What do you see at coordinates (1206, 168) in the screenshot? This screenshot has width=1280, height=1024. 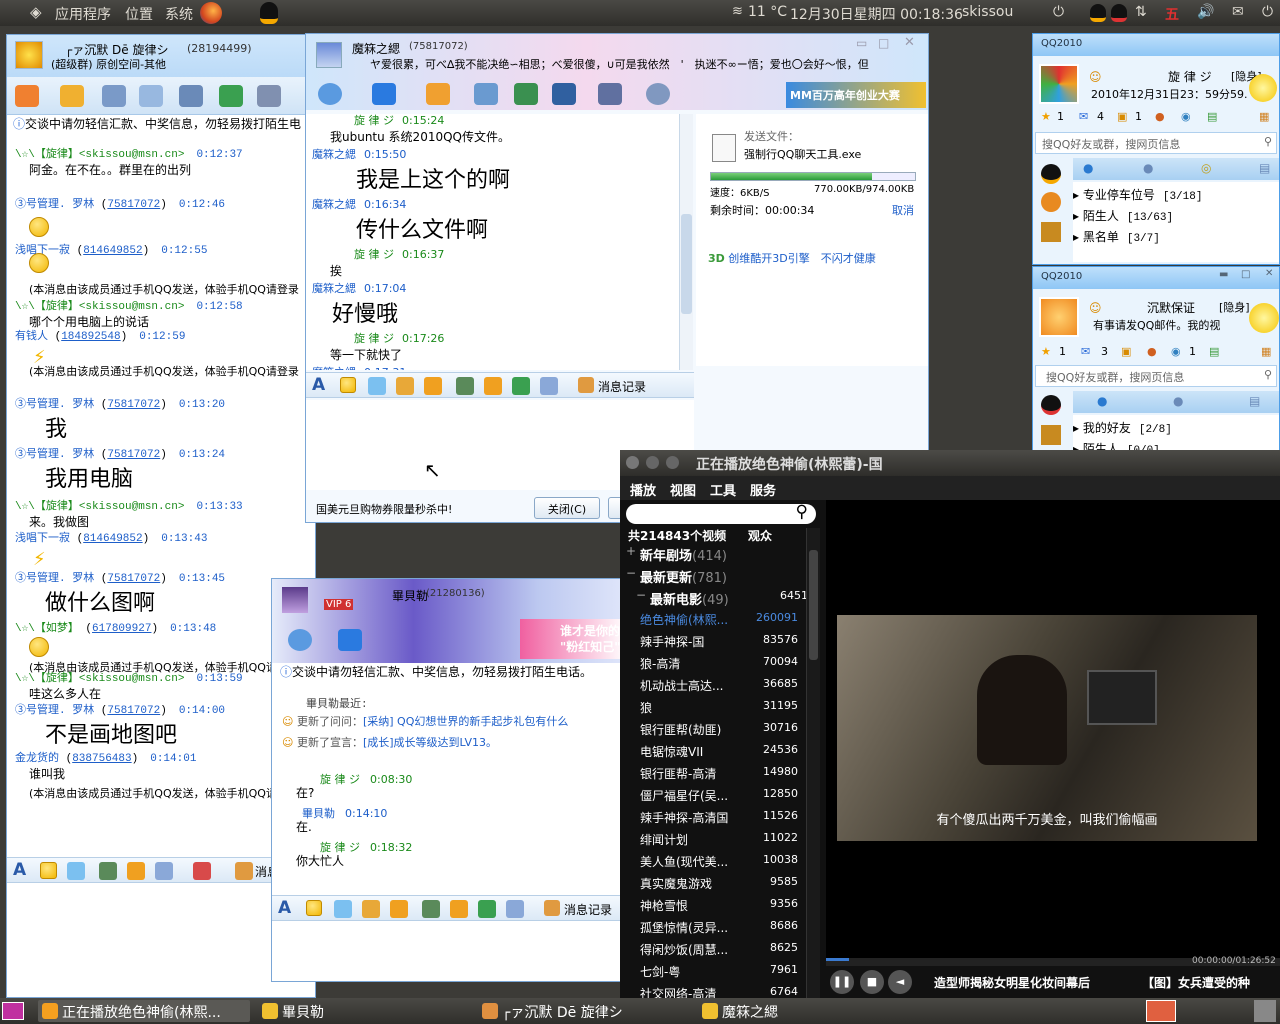 I see `tab-recent-icon: ◎` at bounding box center [1206, 168].